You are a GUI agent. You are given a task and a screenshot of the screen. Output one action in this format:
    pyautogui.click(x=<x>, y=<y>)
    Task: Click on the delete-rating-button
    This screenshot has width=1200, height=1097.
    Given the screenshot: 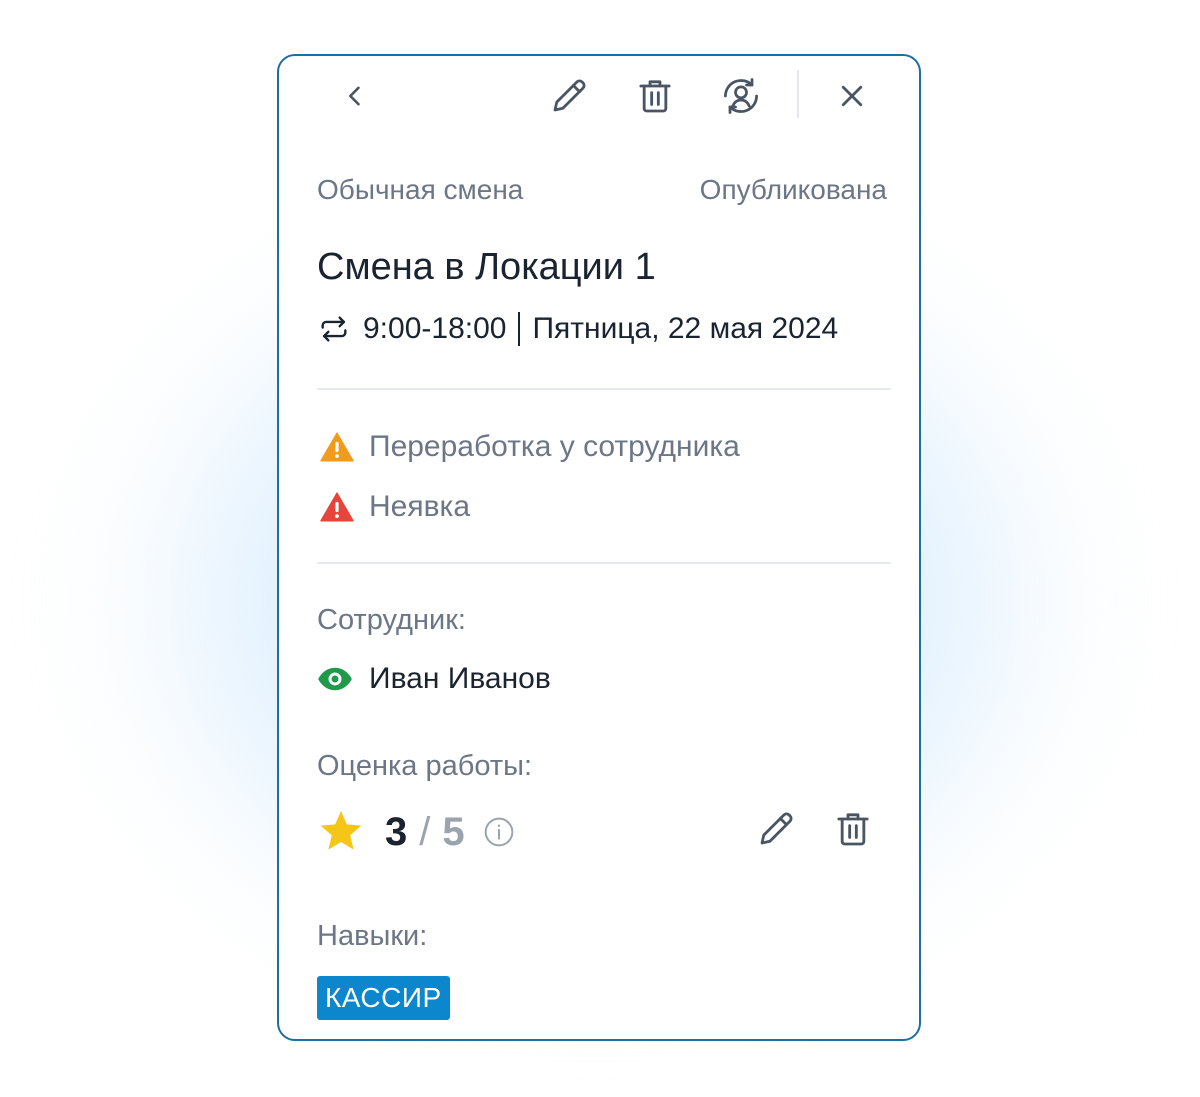 What is the action you would take?
    pyautogui.click(x=853, y=829)
    